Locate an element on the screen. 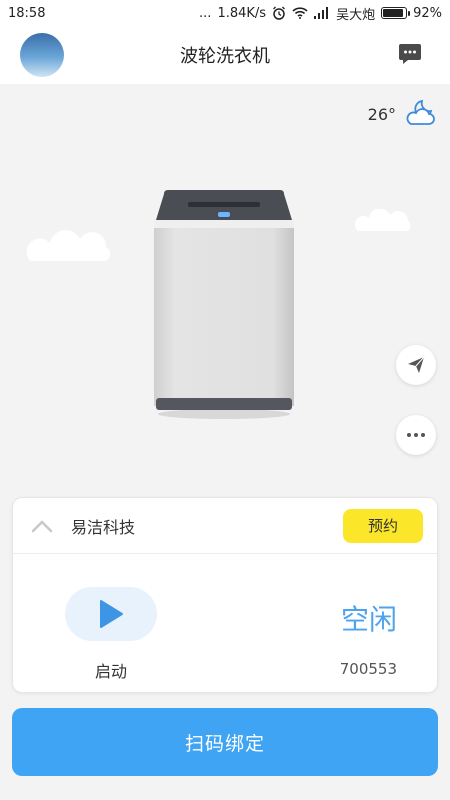 The width and height of the screenshot is (450, 800). battery-percent: 92% is located at coordinates (427, 13).